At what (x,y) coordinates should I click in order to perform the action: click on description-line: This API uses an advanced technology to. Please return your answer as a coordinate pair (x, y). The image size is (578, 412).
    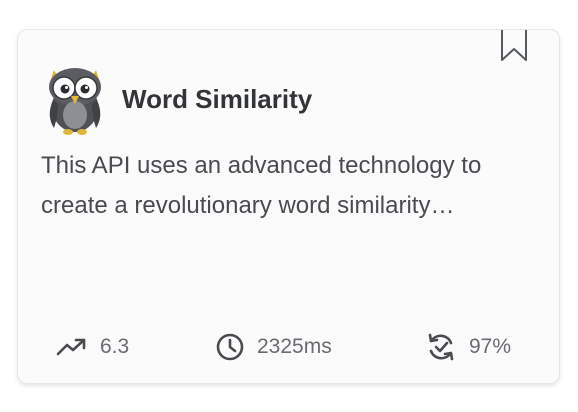
    Looking at the image, I should click on (261, 165).